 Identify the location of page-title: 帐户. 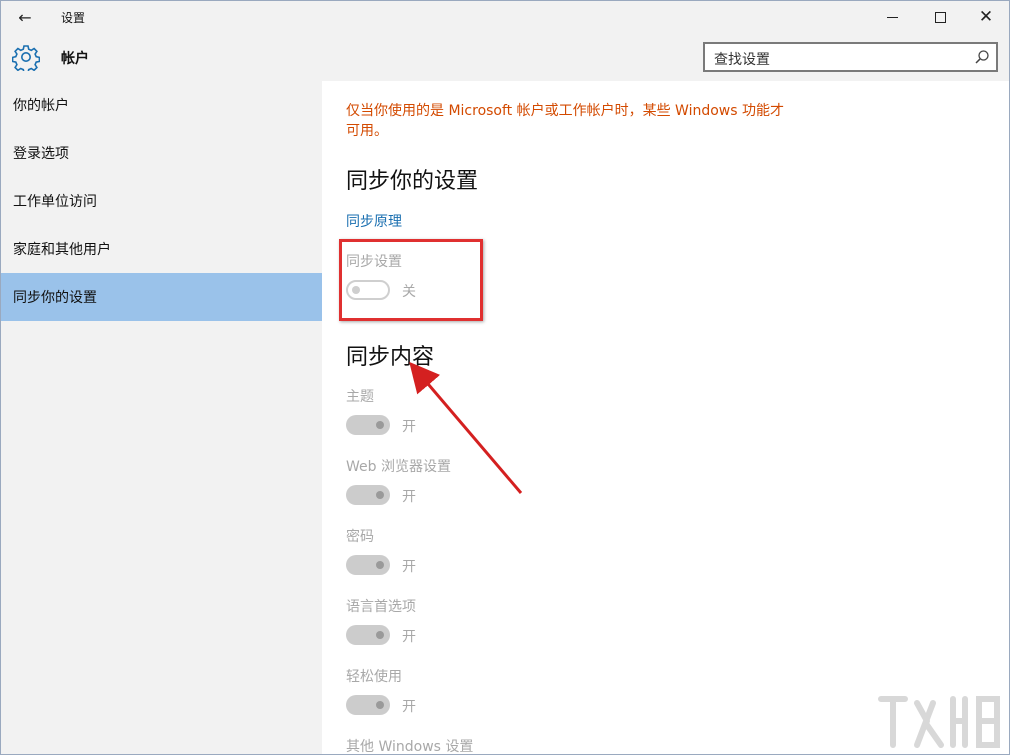
(75, 59).